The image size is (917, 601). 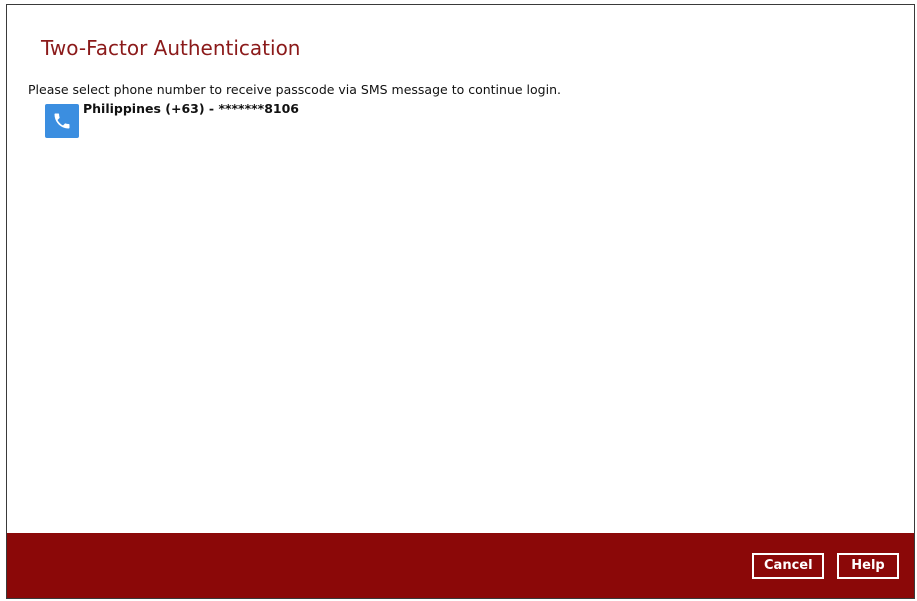 What do you see at coordinates (172, 120) in the screenshot?
I see `phone-option-philippines: Philippines (+63) - *******8106` at bounding box center [172, 120].